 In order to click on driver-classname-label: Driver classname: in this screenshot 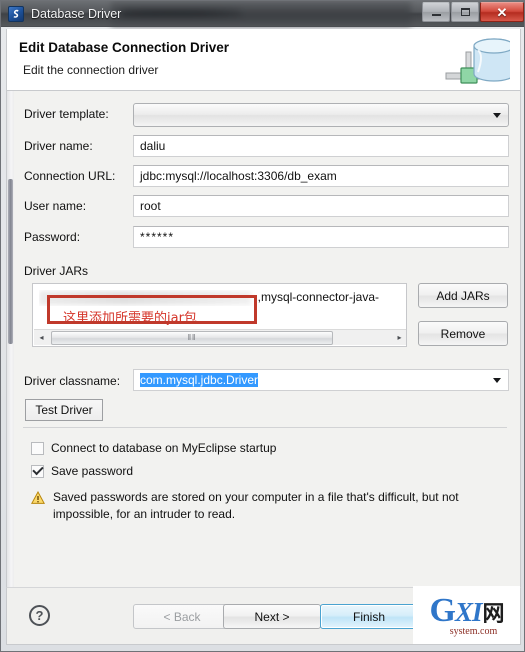, I will do `click(72, 381)`.